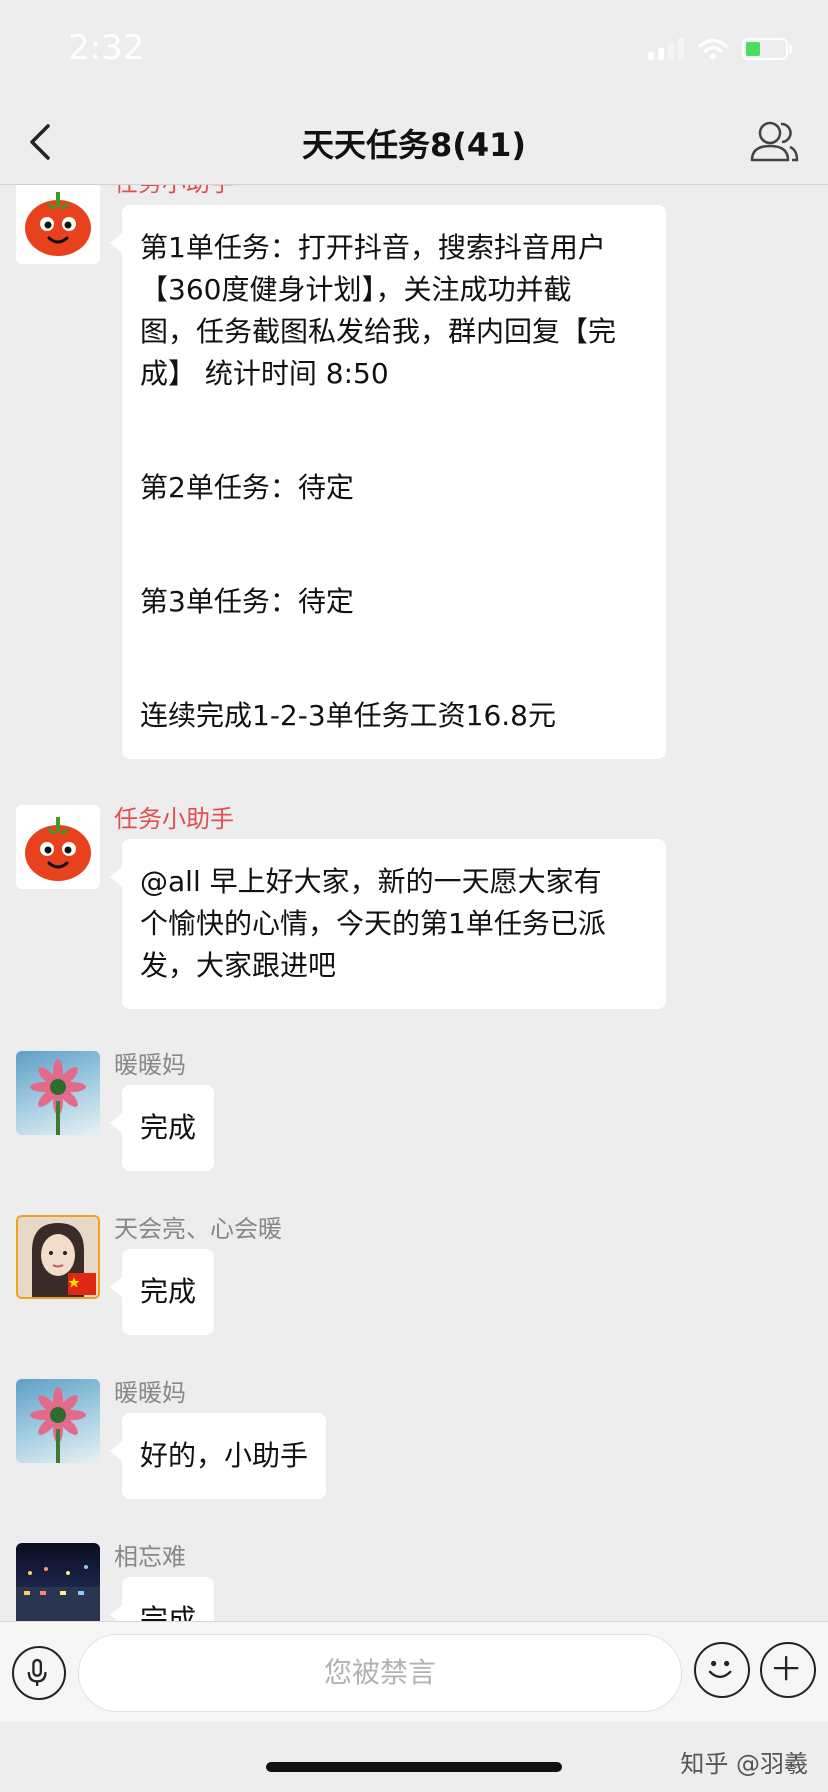 This screenshot has height=1792, width=828. Describe the element at coordinates (150, 1557) in the screenshot. I see `sender-name: 相忘难` at that location.